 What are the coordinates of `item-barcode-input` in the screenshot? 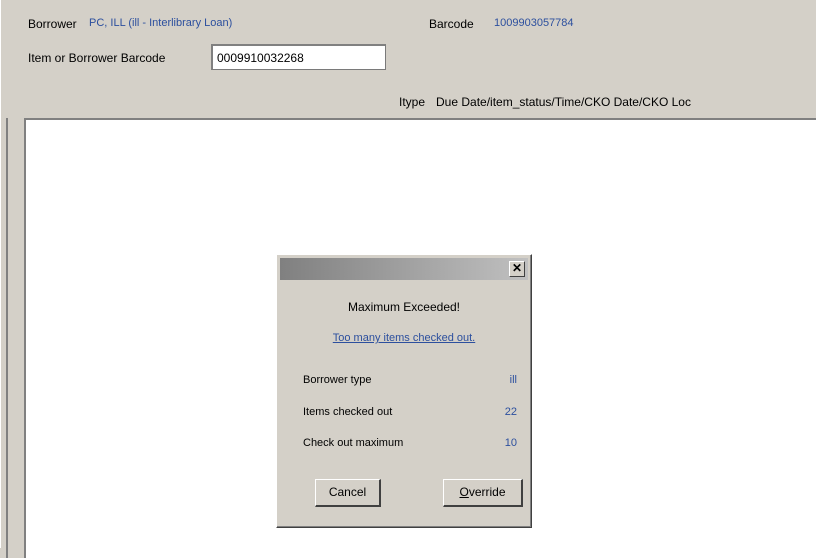 It's located at (298, 57).